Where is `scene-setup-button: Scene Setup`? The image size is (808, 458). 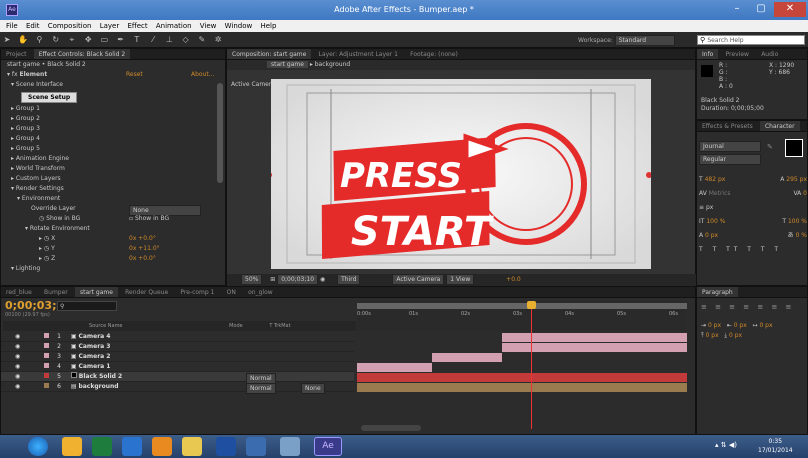 scene-setup-button: Scene Setup is located at coordinates (49, 97).